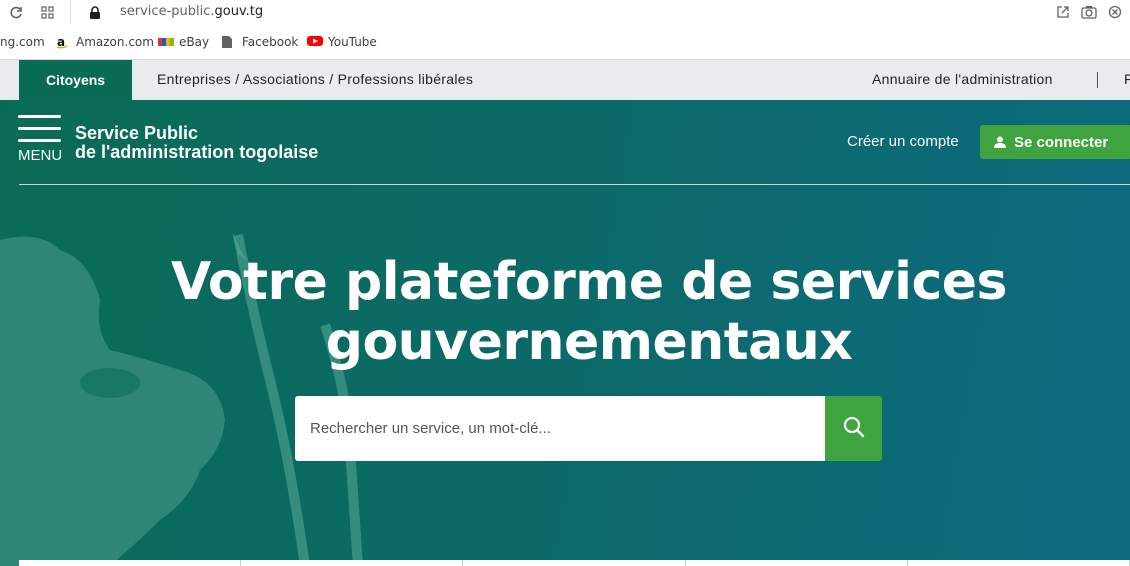  I want to click on url-domain: gouv.tg, so click(239, 11).